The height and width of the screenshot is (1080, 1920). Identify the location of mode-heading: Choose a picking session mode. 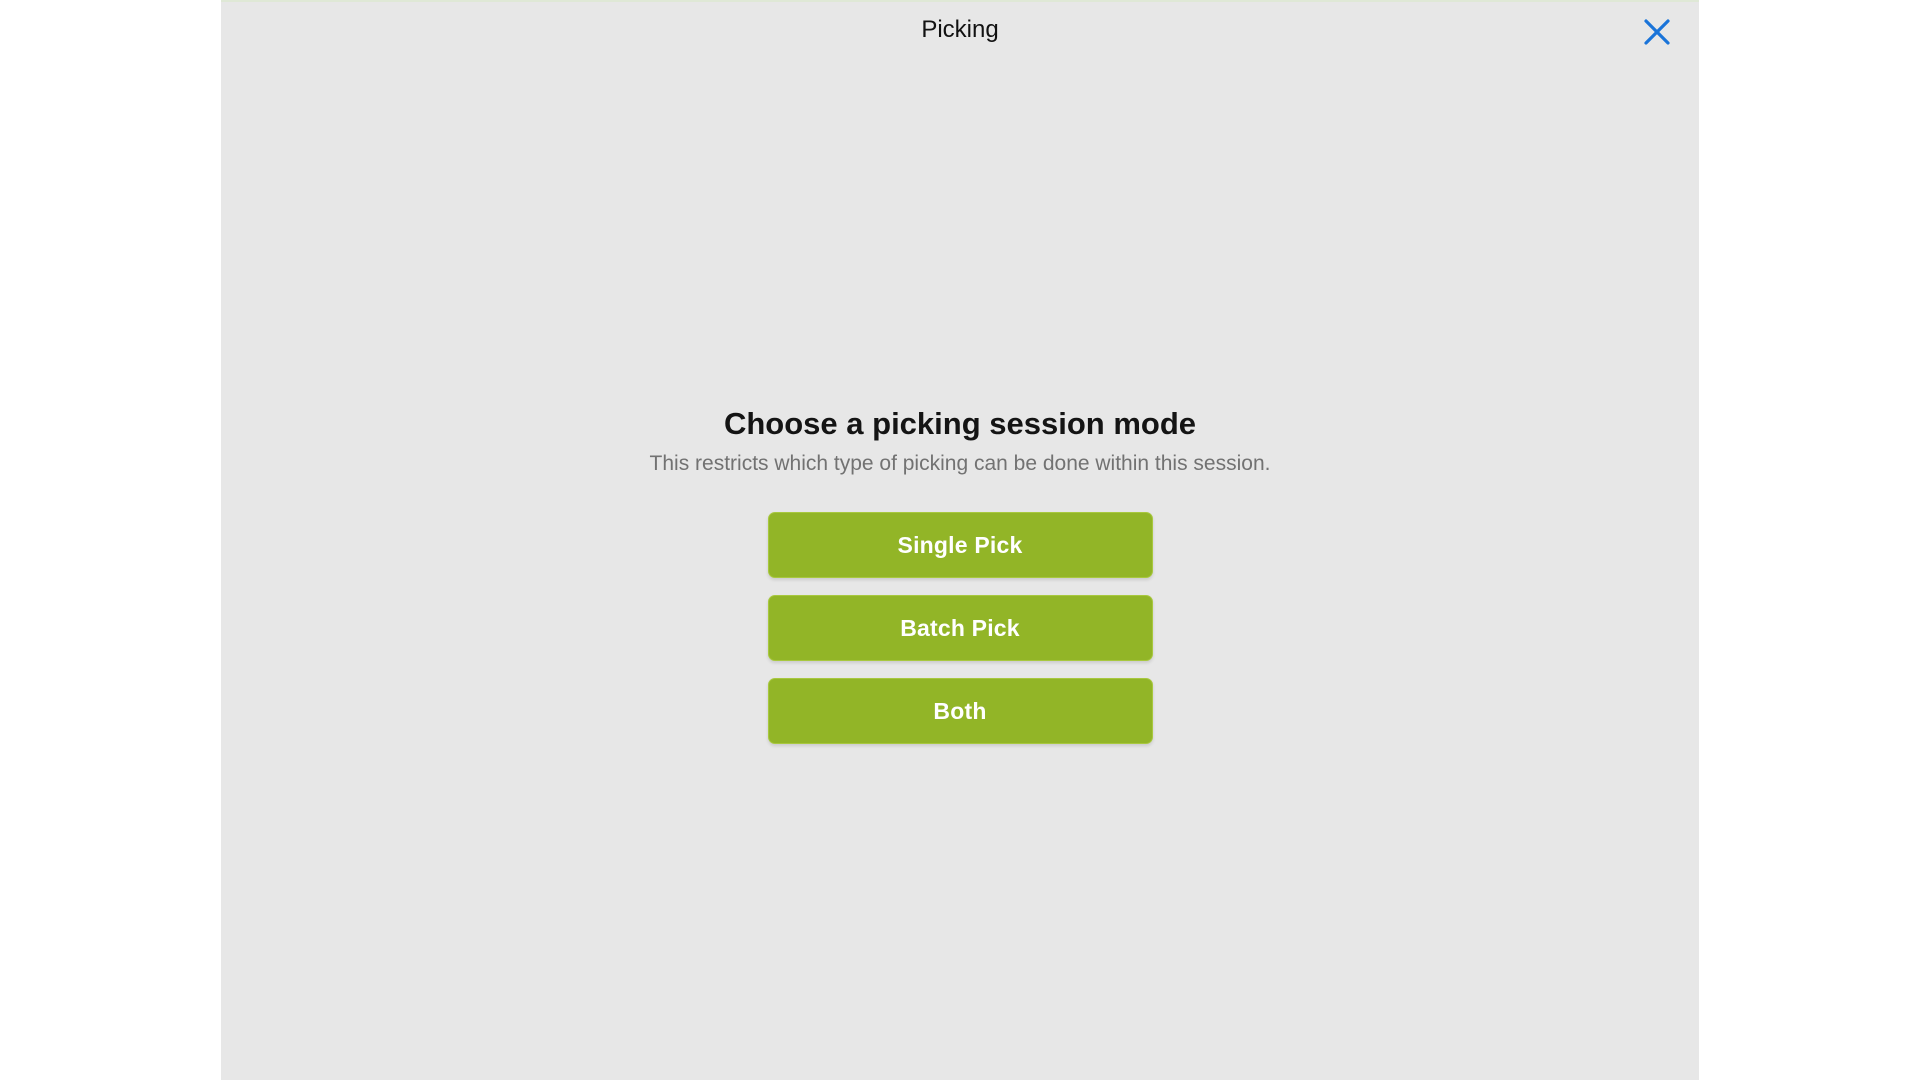
(959, 423).